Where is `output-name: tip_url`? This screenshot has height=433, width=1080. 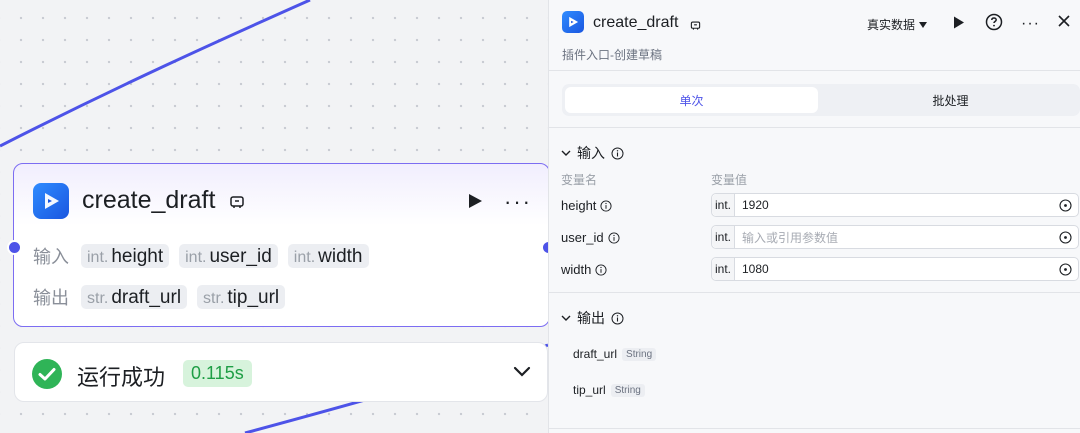 output-name: tip_url is located at coordinates (589, 390).